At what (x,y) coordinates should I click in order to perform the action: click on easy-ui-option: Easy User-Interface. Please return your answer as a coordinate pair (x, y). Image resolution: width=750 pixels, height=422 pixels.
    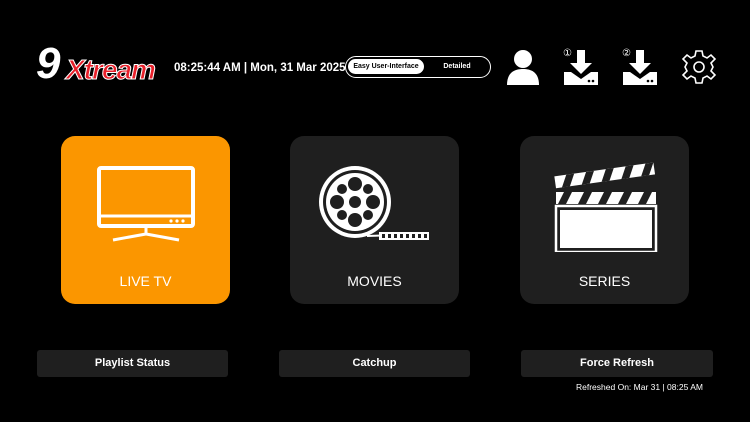
    Looking at the image, I should click on (386, 66).